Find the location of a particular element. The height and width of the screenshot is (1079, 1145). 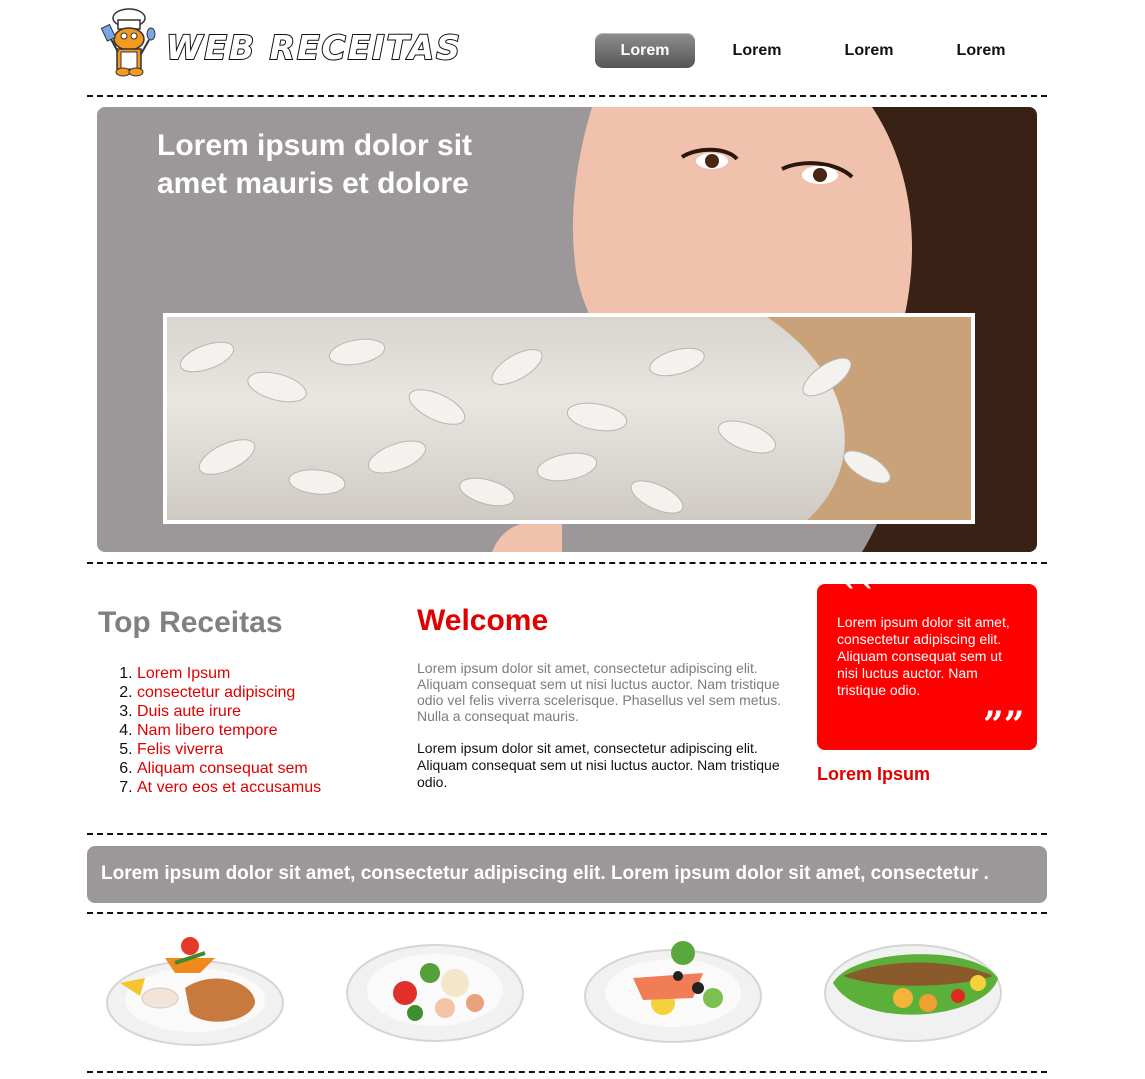

list-item: Duis aute irure is located at coordinates (229, 711).